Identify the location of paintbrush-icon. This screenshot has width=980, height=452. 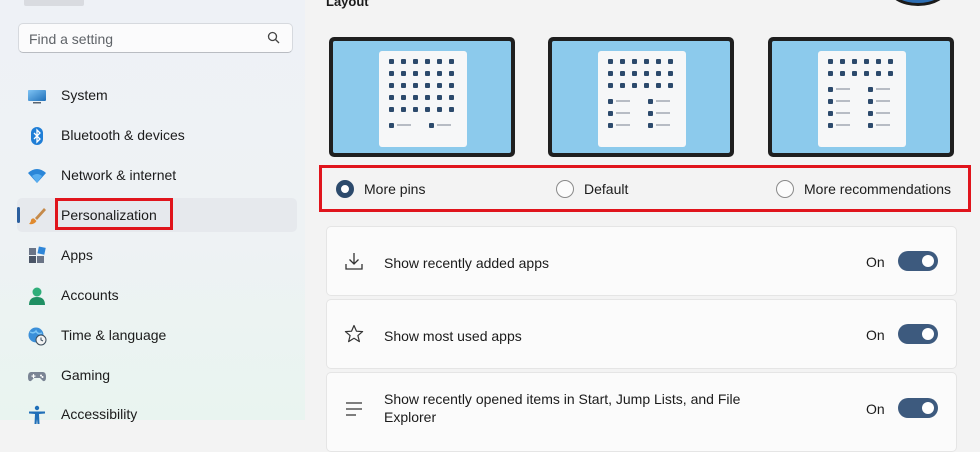
(37, 216).